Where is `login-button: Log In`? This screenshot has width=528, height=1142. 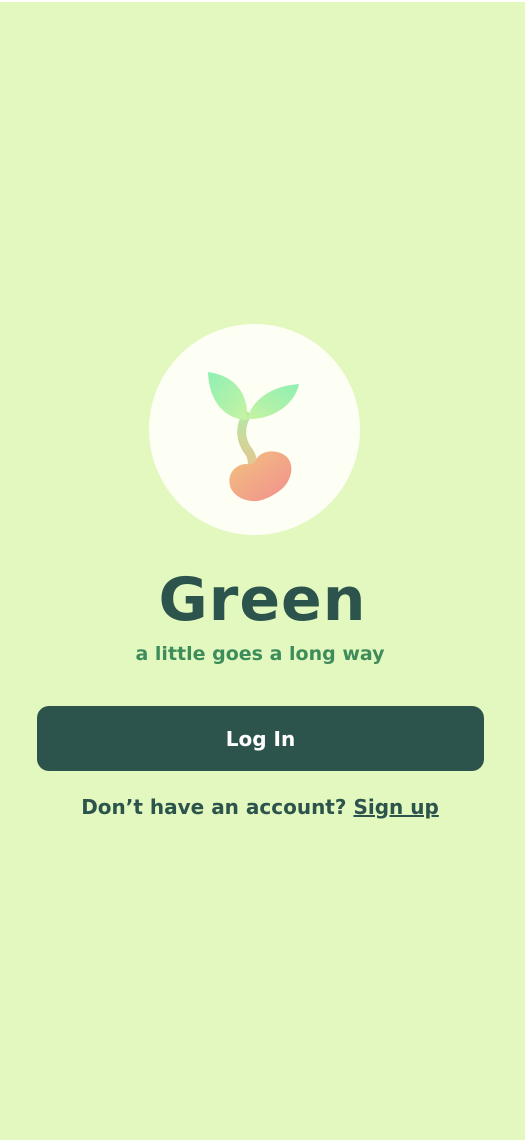 login-button: Log In is located at coordinates (260, 738).